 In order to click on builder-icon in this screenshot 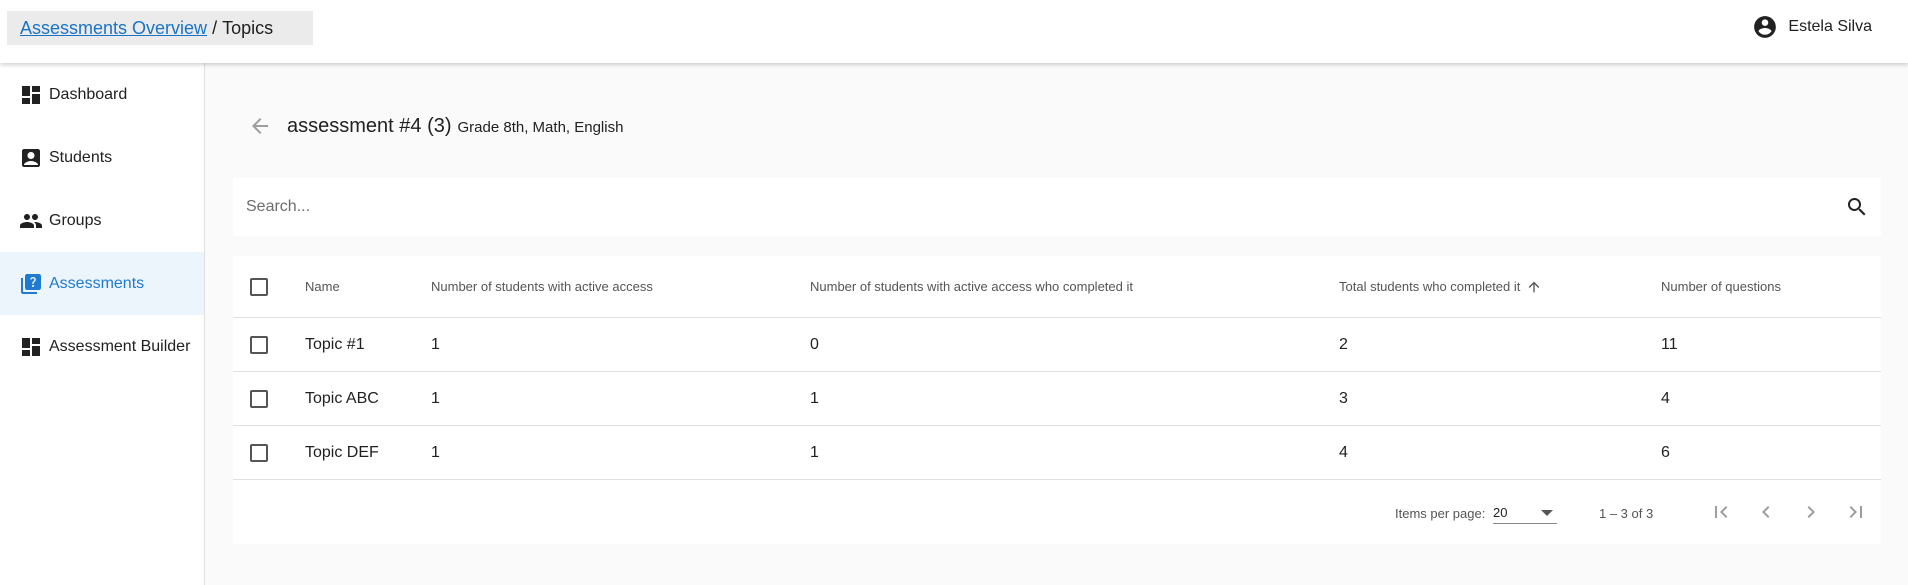, I will do `click(31, 346)`.